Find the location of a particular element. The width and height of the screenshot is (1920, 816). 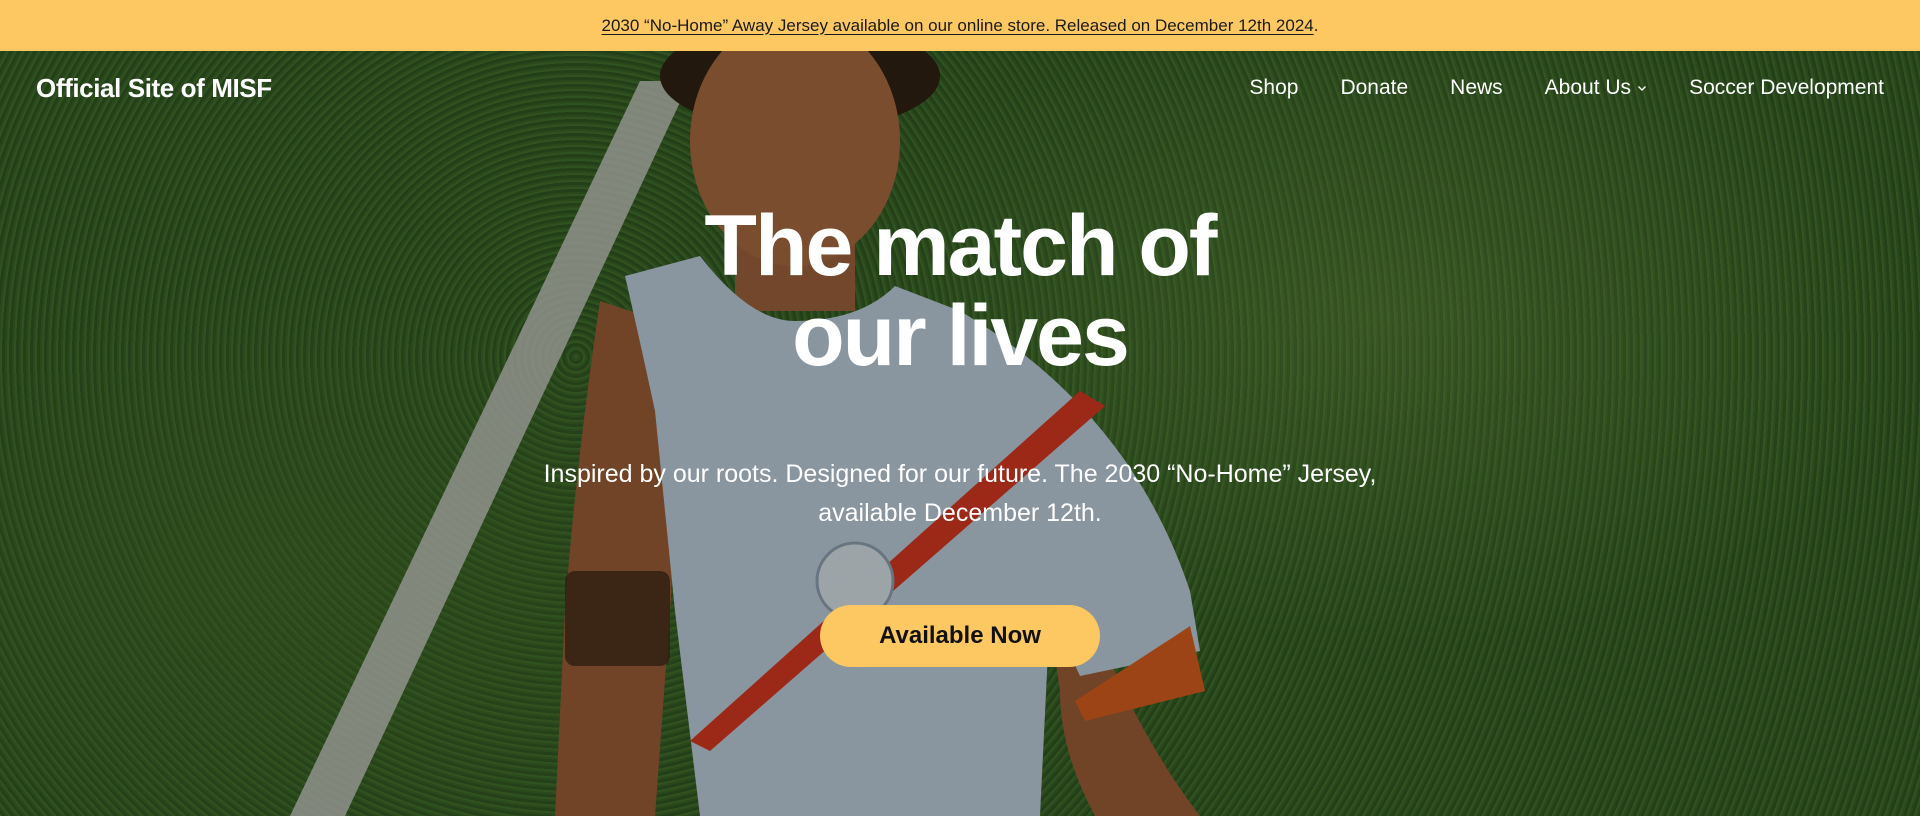

nav-news: News is located at coordinates (1476, 88).